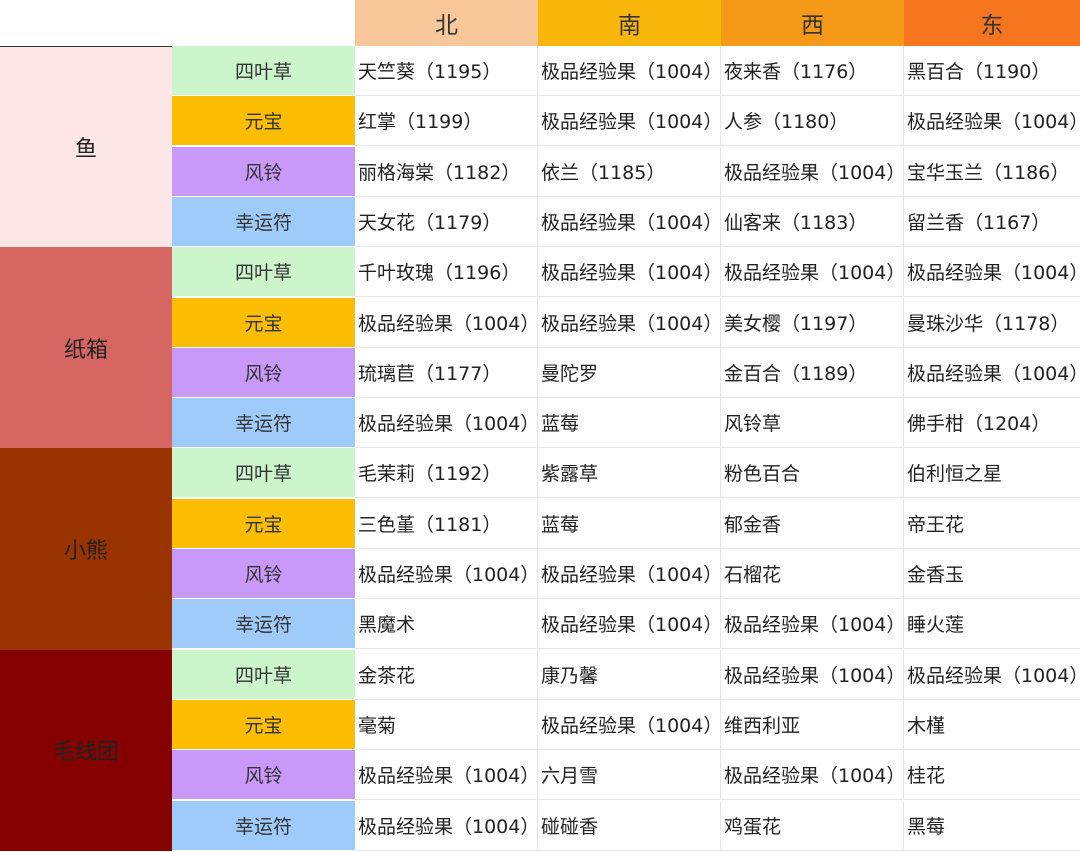  I want to click on table-row: 元宝 三色堇（1181） 蓝莓 郁金香 帝王花, so click(626, 523).